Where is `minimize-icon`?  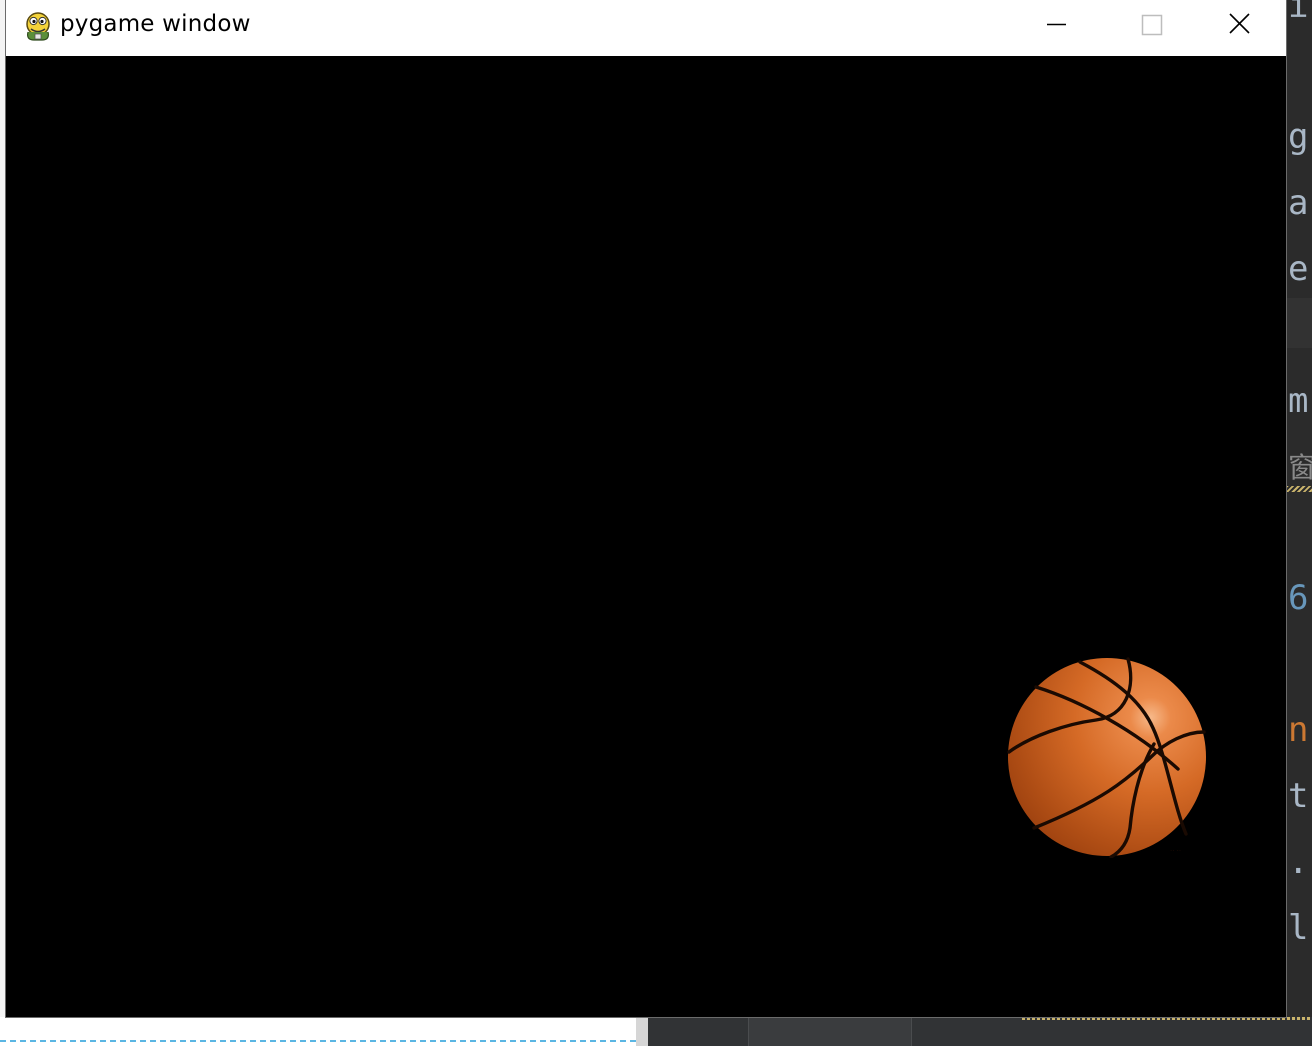
minimize-icon is located at coordinates (1056, 24).